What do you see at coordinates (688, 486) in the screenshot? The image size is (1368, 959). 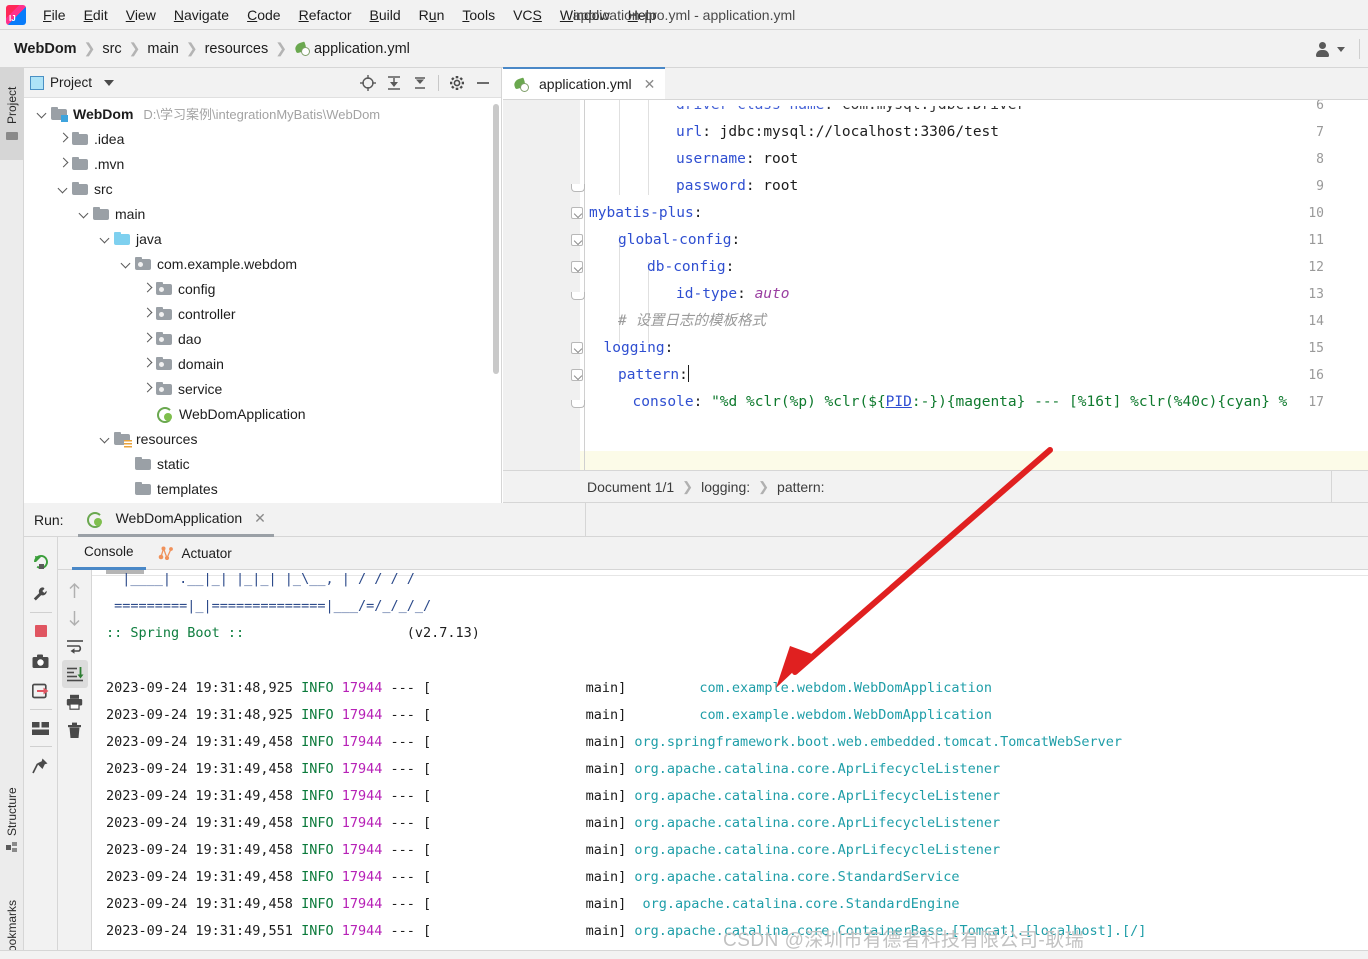 I see `chevron-right-icon: ❯` at bounding box center [688, 486].